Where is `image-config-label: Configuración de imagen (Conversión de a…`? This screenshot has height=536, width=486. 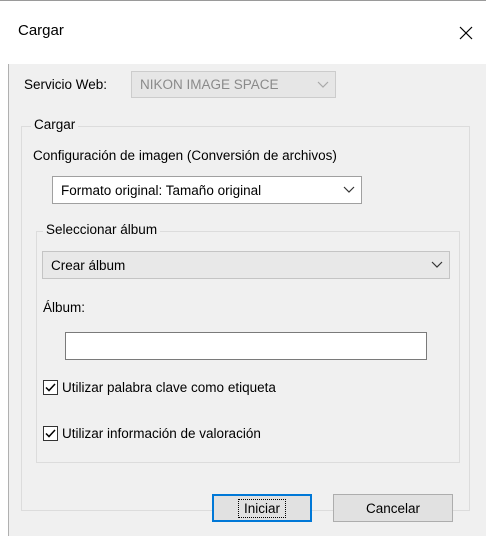 image-config-label: Configuración de imagen (Conversión de a… is located at coordinates (185, 155).